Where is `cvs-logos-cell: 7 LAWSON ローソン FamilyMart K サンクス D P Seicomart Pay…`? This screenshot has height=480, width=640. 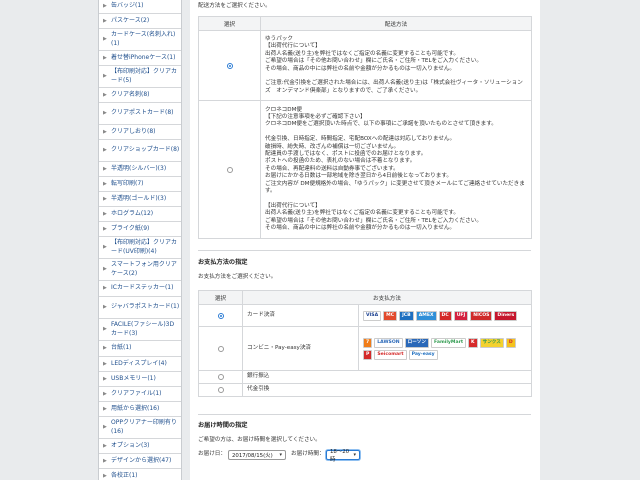 cvs-logos-cell: 7 LAWSON ローソン FamilyMart K サンクス D P Seicomart Pay… is located at coordinates (445, 348).